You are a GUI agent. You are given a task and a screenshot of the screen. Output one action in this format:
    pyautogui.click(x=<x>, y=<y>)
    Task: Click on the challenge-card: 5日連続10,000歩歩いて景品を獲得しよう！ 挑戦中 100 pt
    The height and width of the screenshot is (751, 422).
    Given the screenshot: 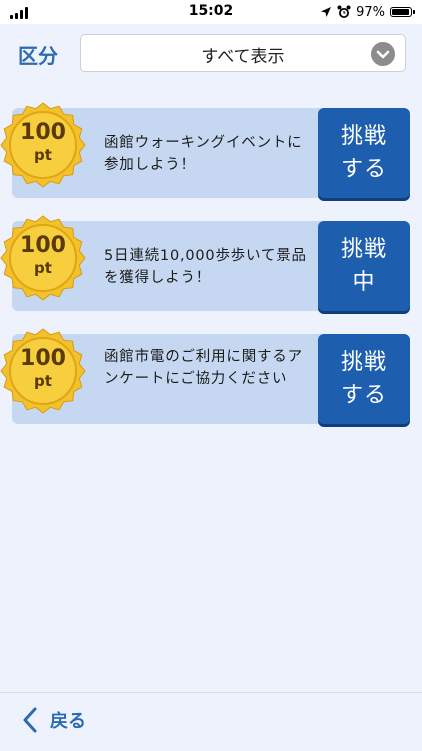 What is the action you would take?
    pyautogui.click(x=205, y=263)
    